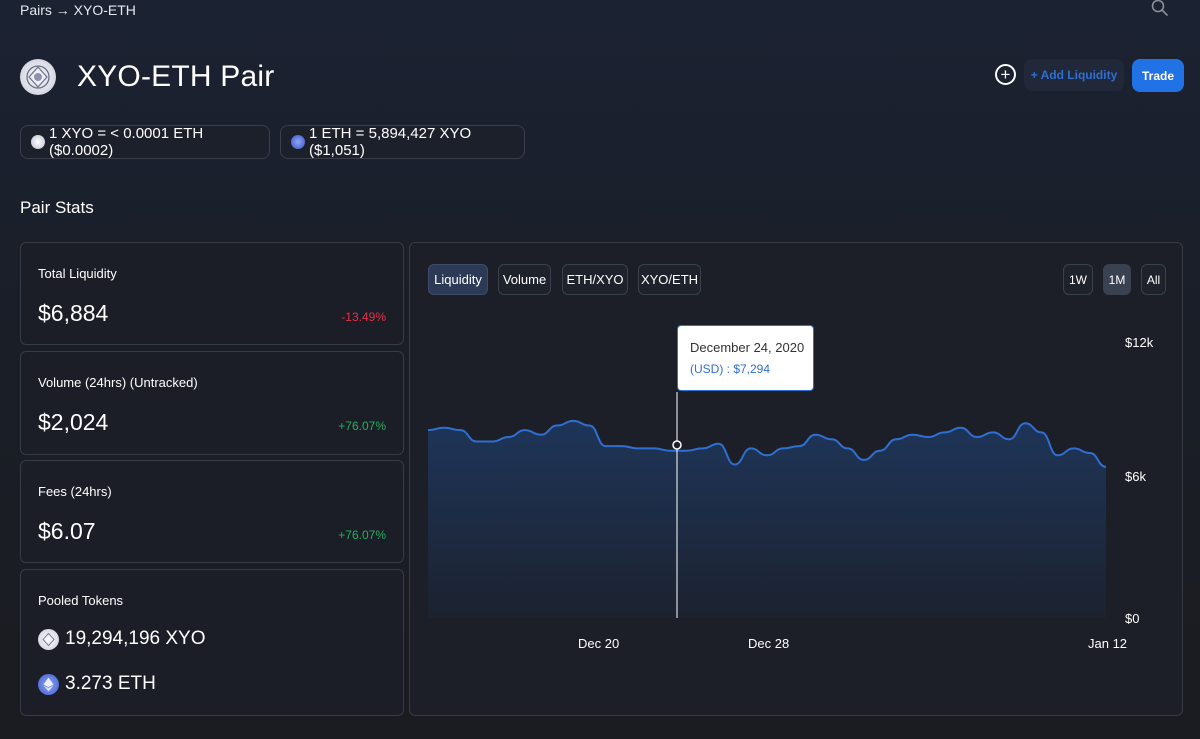 The width and height of the screenshot is (1200, 739). Describe the element at coordinates (1160, 8) in the screenshot. I see `search-icon` at that location.